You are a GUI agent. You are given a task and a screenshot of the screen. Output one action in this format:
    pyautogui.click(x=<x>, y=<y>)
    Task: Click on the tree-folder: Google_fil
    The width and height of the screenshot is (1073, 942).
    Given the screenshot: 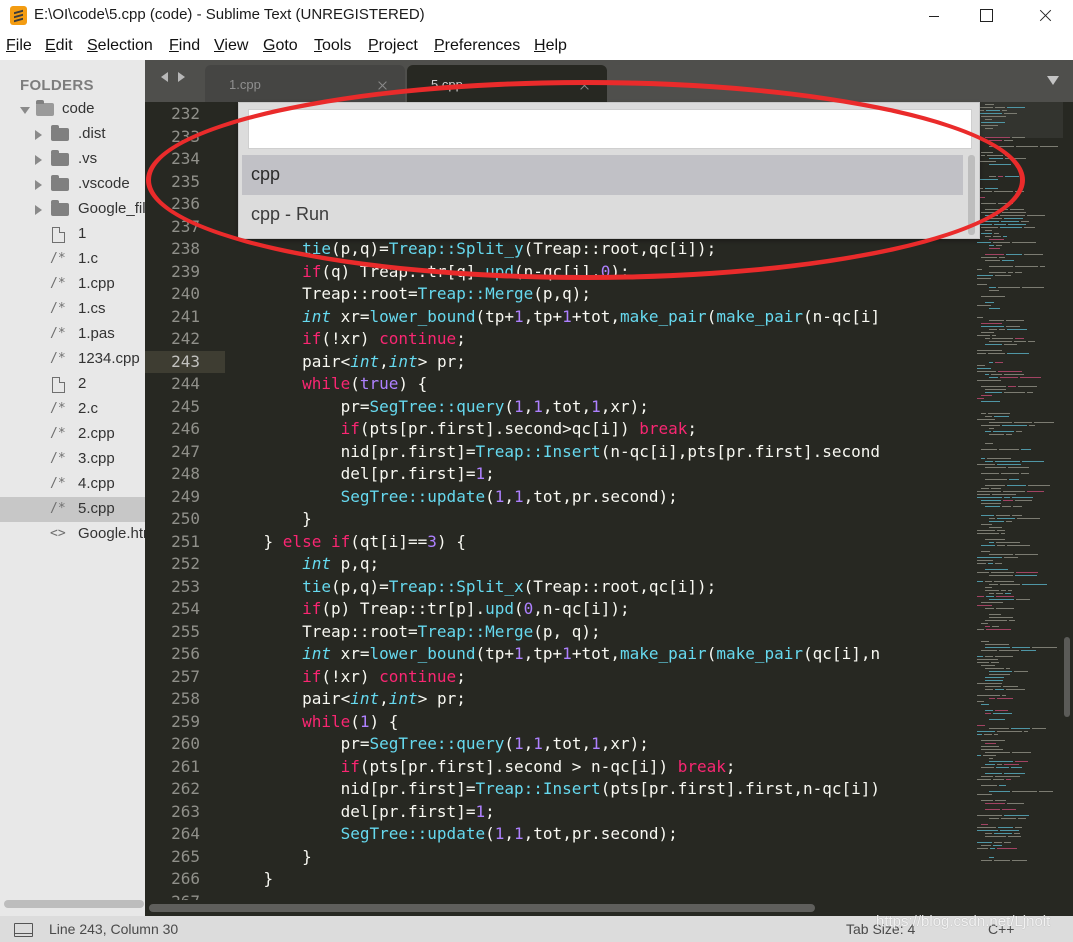 What is the action you would take?
    pyautogui.click(x=72, y=209)
    